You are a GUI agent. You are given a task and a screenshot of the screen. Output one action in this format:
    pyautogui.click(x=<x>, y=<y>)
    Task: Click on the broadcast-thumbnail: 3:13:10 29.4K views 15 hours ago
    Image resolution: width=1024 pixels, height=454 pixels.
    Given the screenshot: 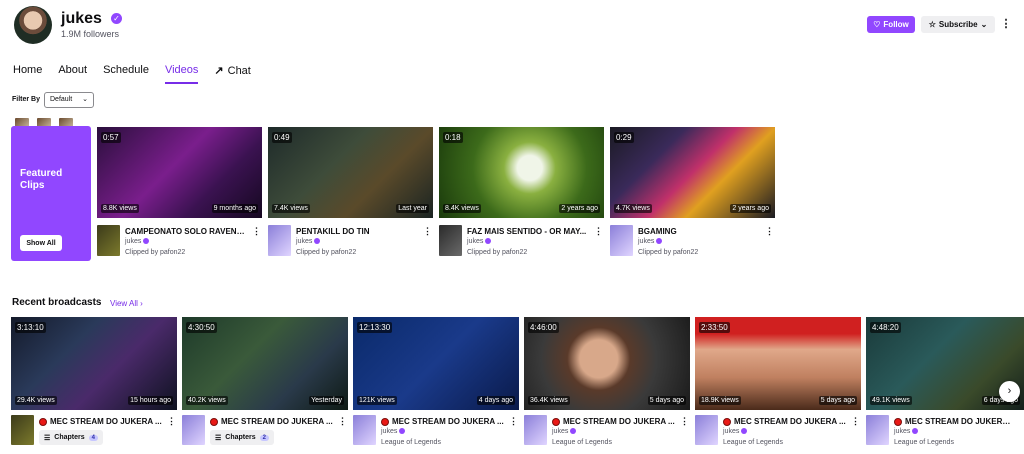 What is the action you would take?
    pyautogui.click(x=94, y=363)
    